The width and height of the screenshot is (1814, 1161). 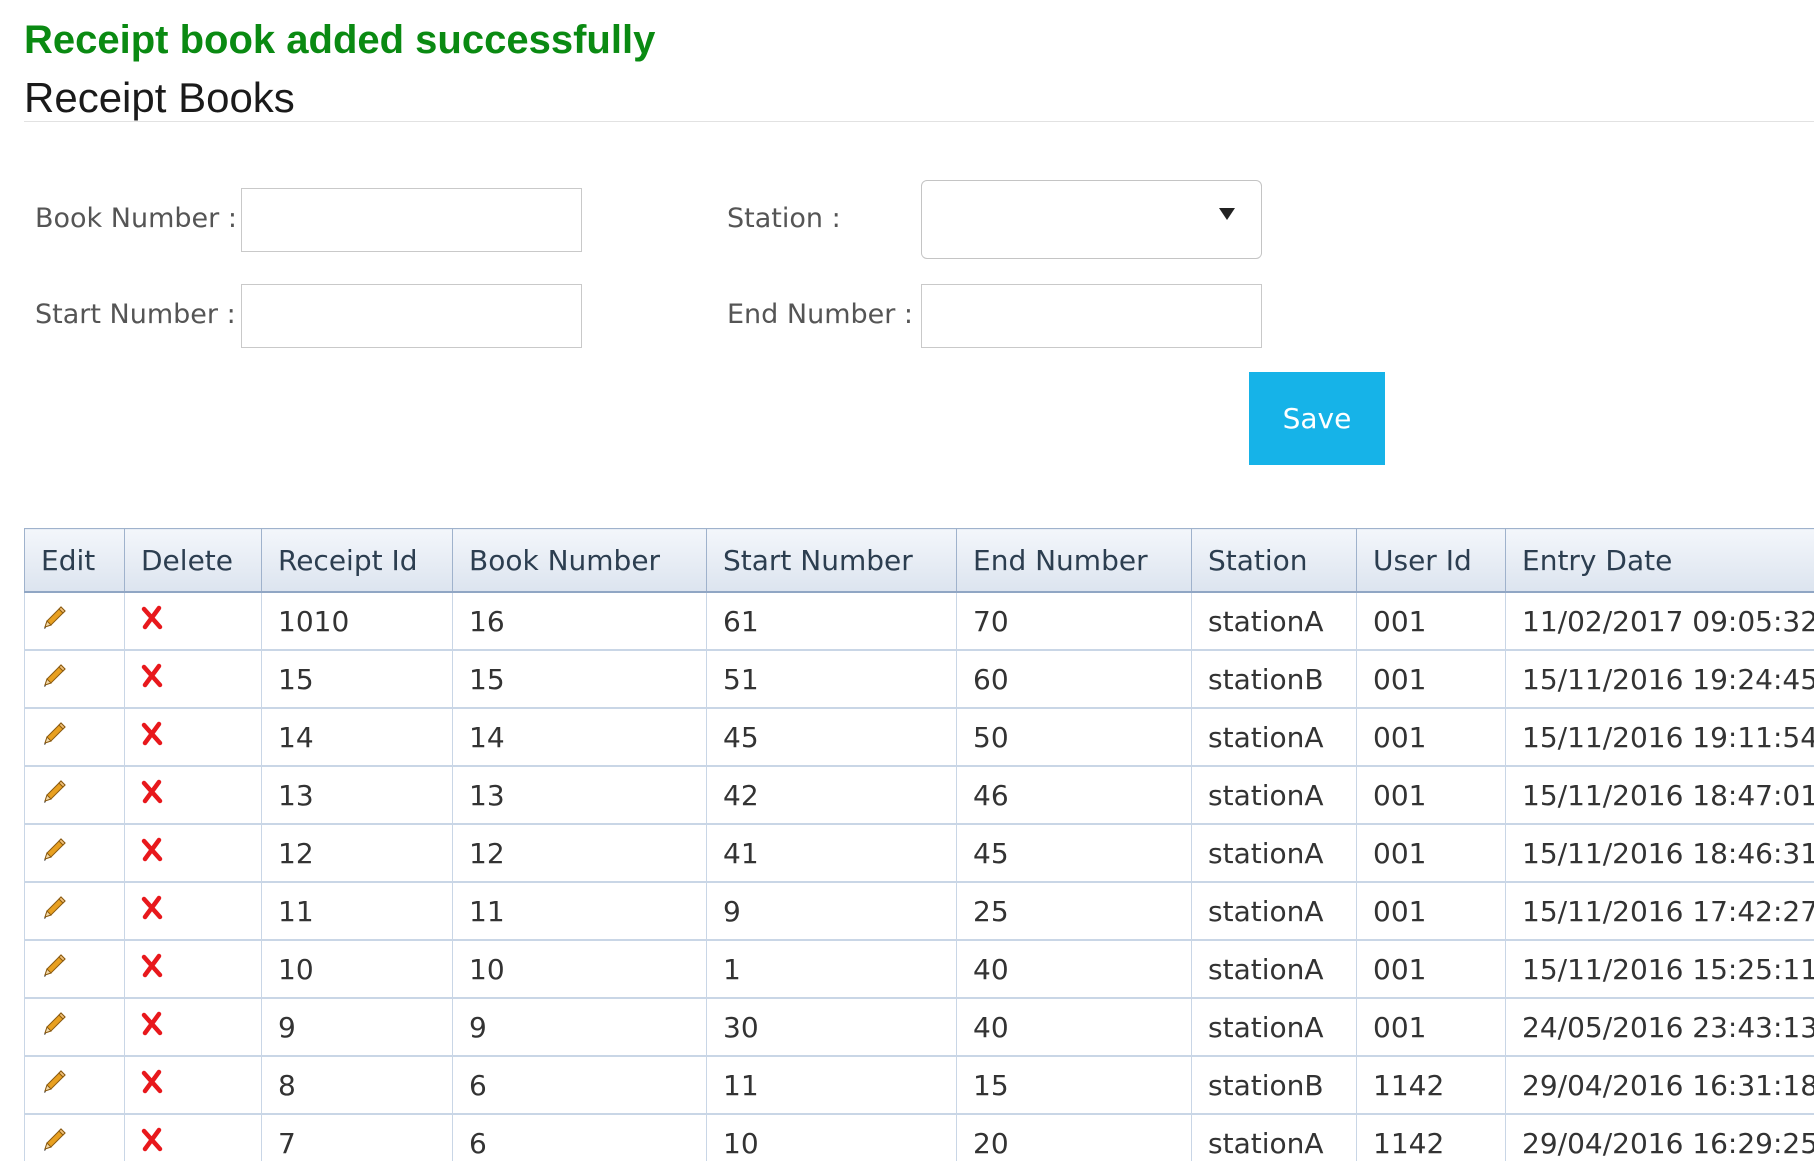 I want to click on column-header-start-number: Start Number, so click(x=831, y=560).